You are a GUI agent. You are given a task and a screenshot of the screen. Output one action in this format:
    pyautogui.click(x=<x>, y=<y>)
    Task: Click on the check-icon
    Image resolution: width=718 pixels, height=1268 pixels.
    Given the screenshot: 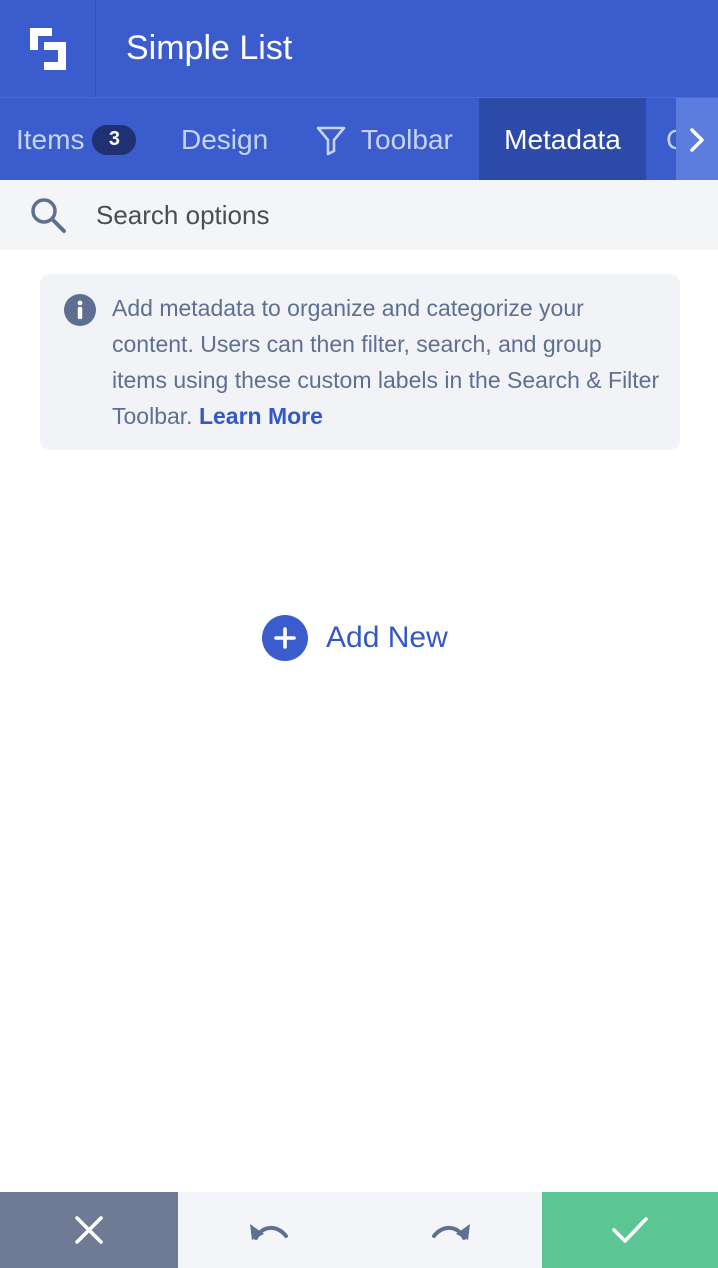 What is the action you would take?
    pyautogui.click(x=630, y=1230)
    